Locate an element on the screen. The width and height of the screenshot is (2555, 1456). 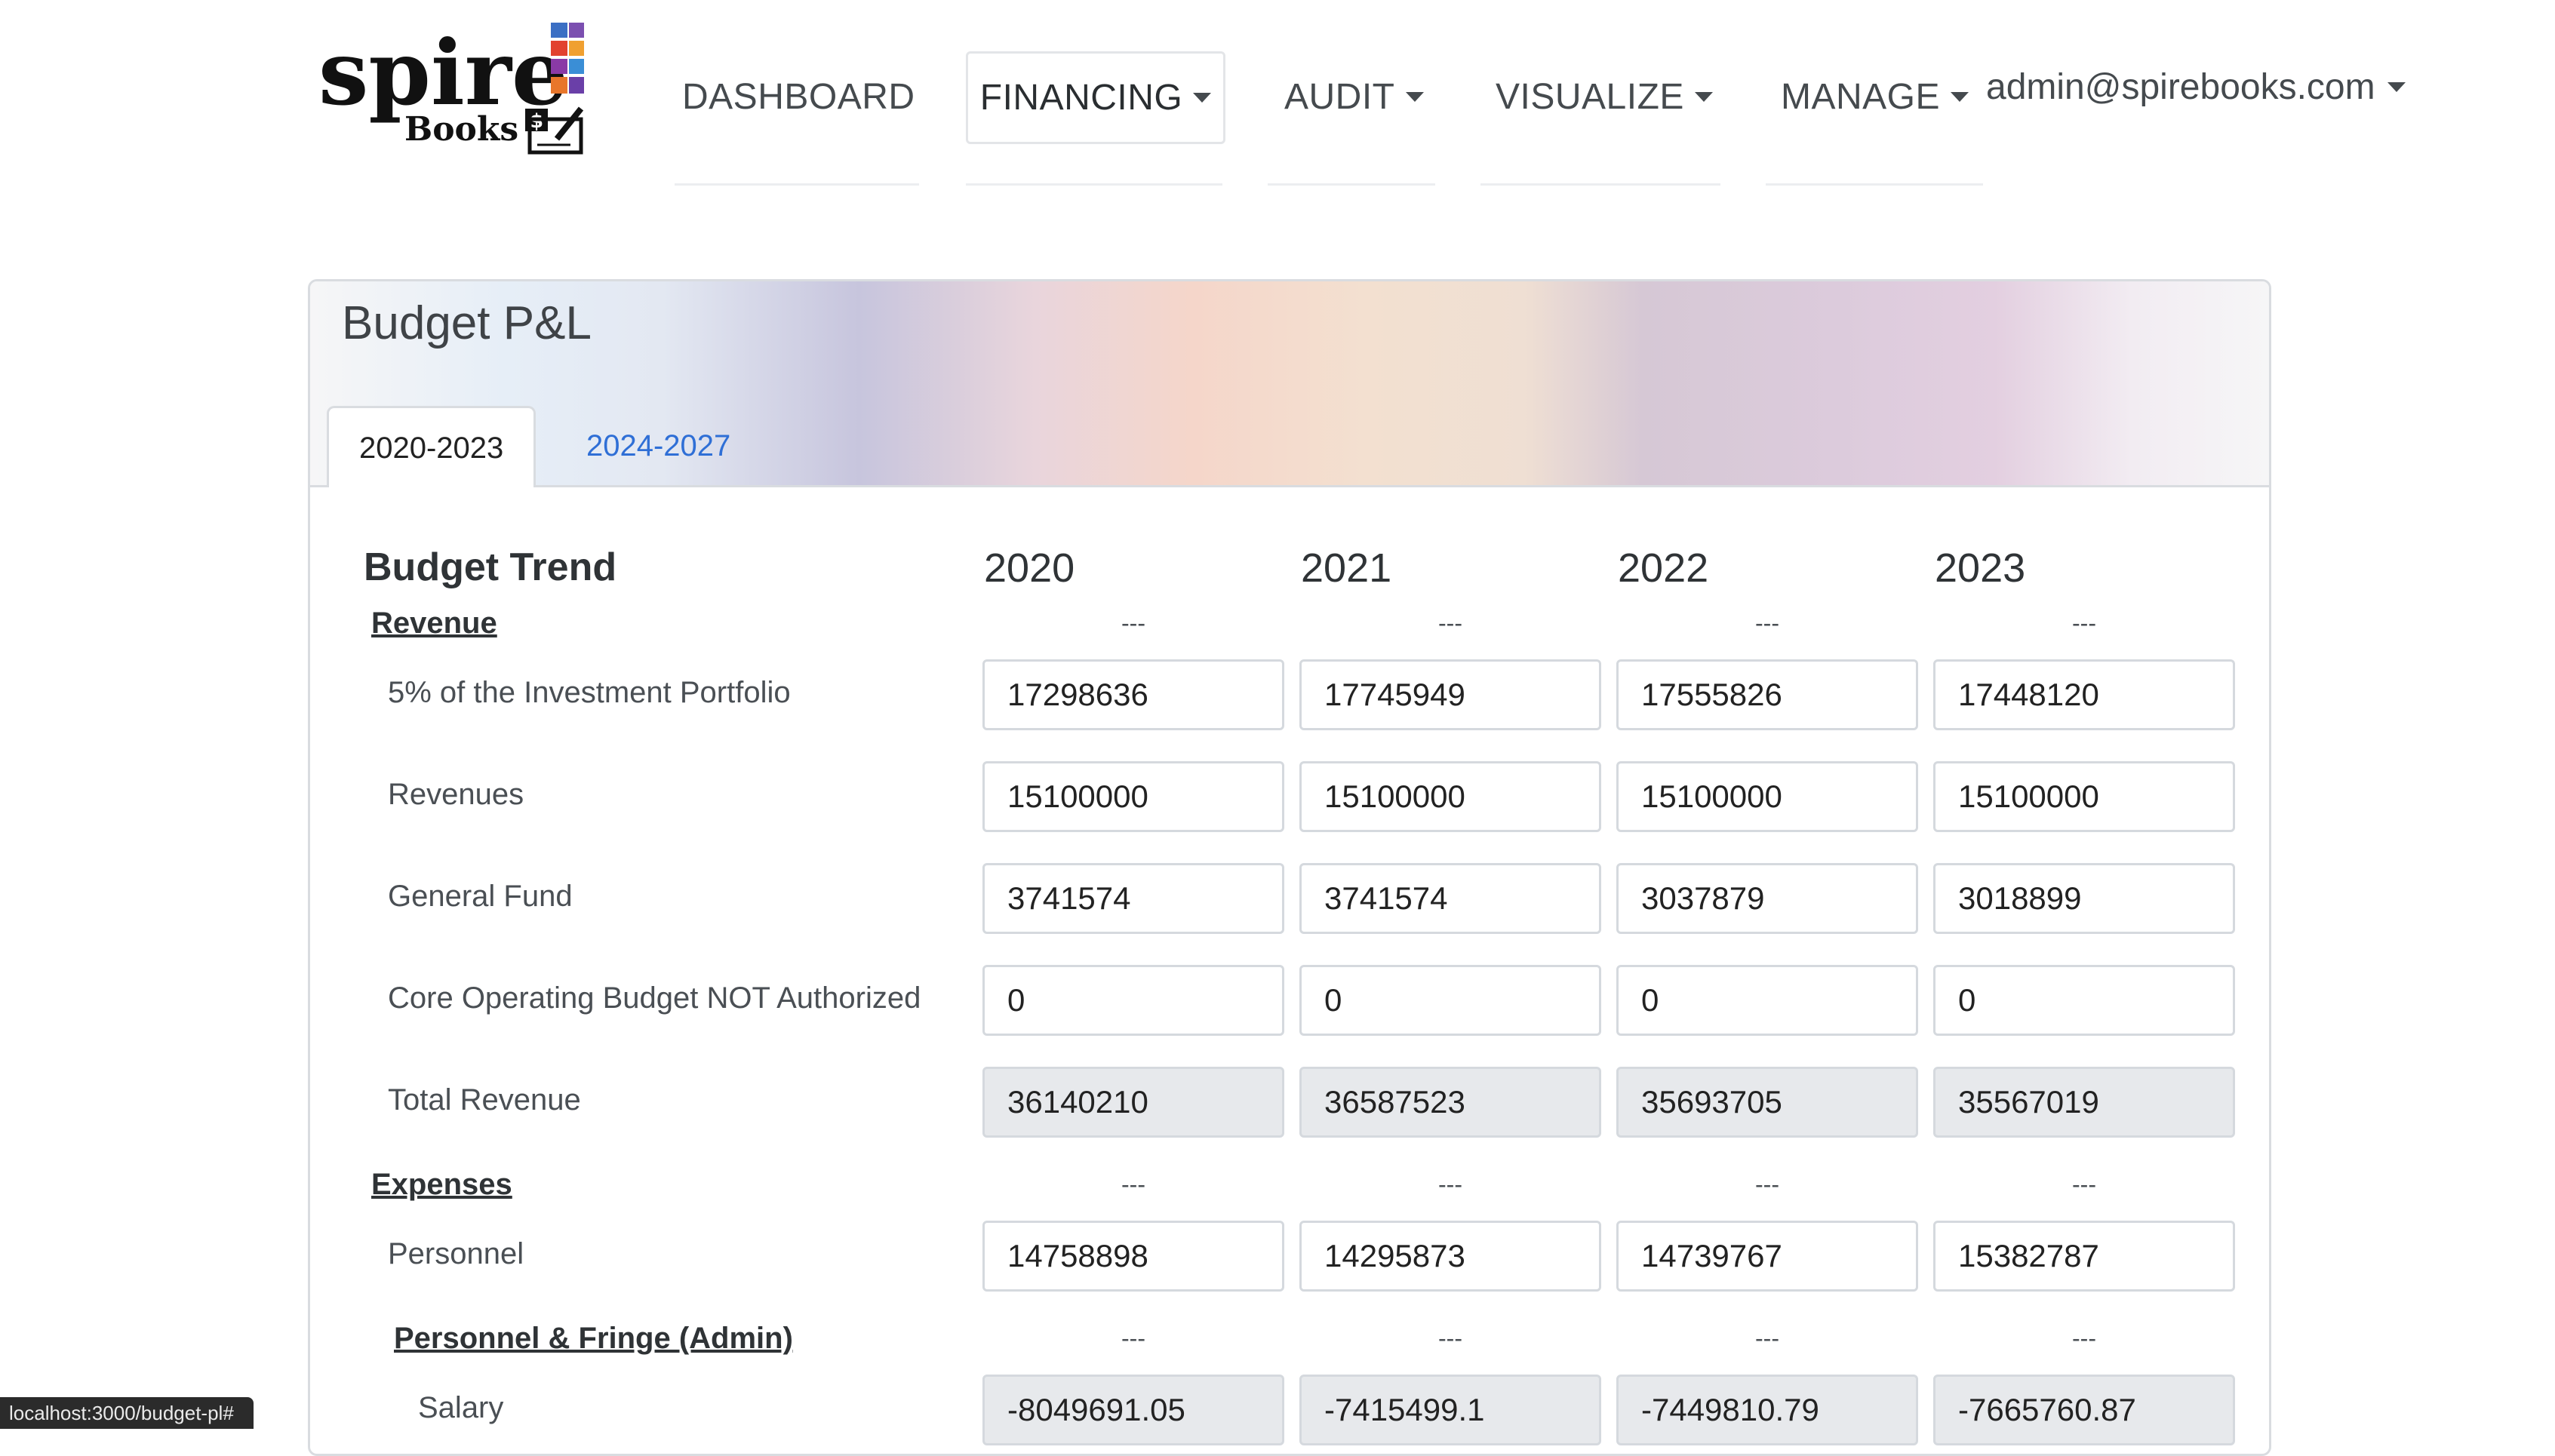
readonly-value: -7415499.1 is located at coordinates (1450, 1410).